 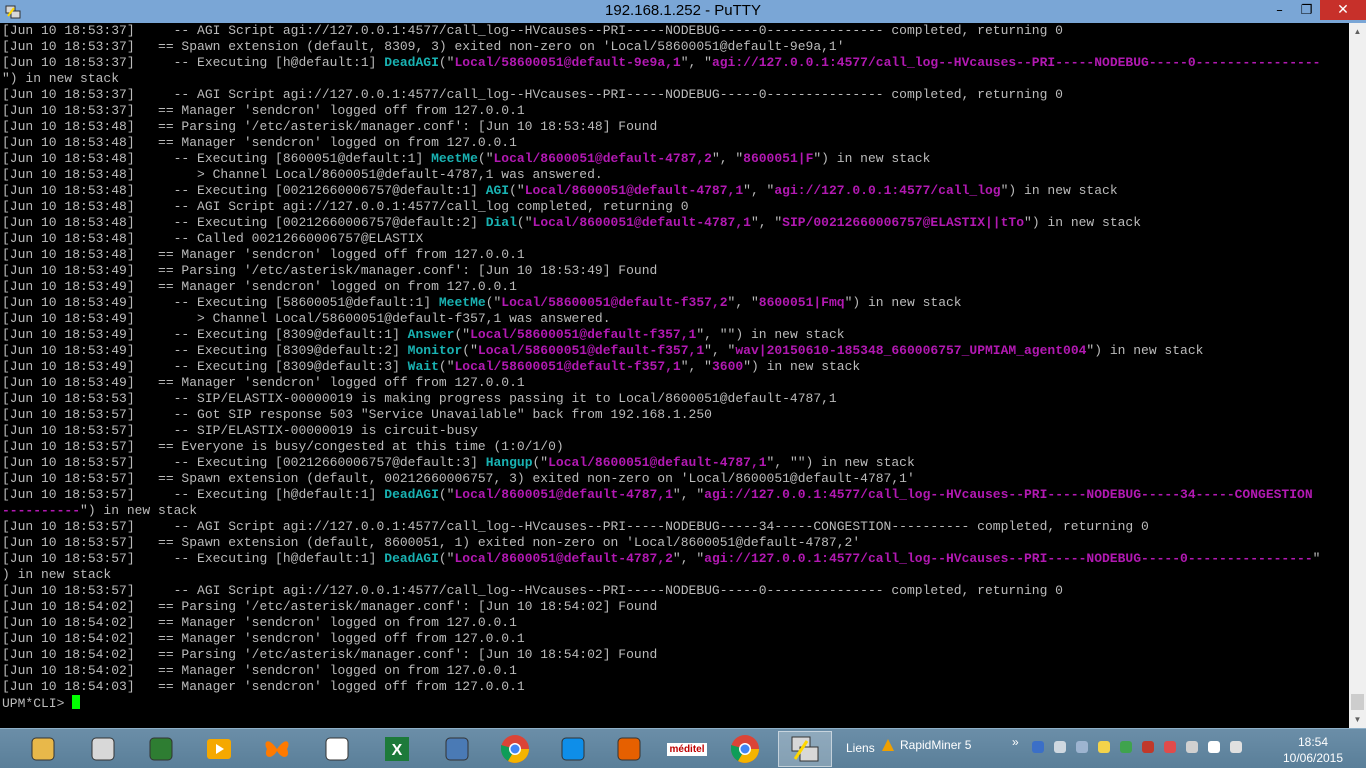 What do you see at coordinates (629, 749) in the screenshot?
I see `firefox-icon` at bounding box center [629, 749].